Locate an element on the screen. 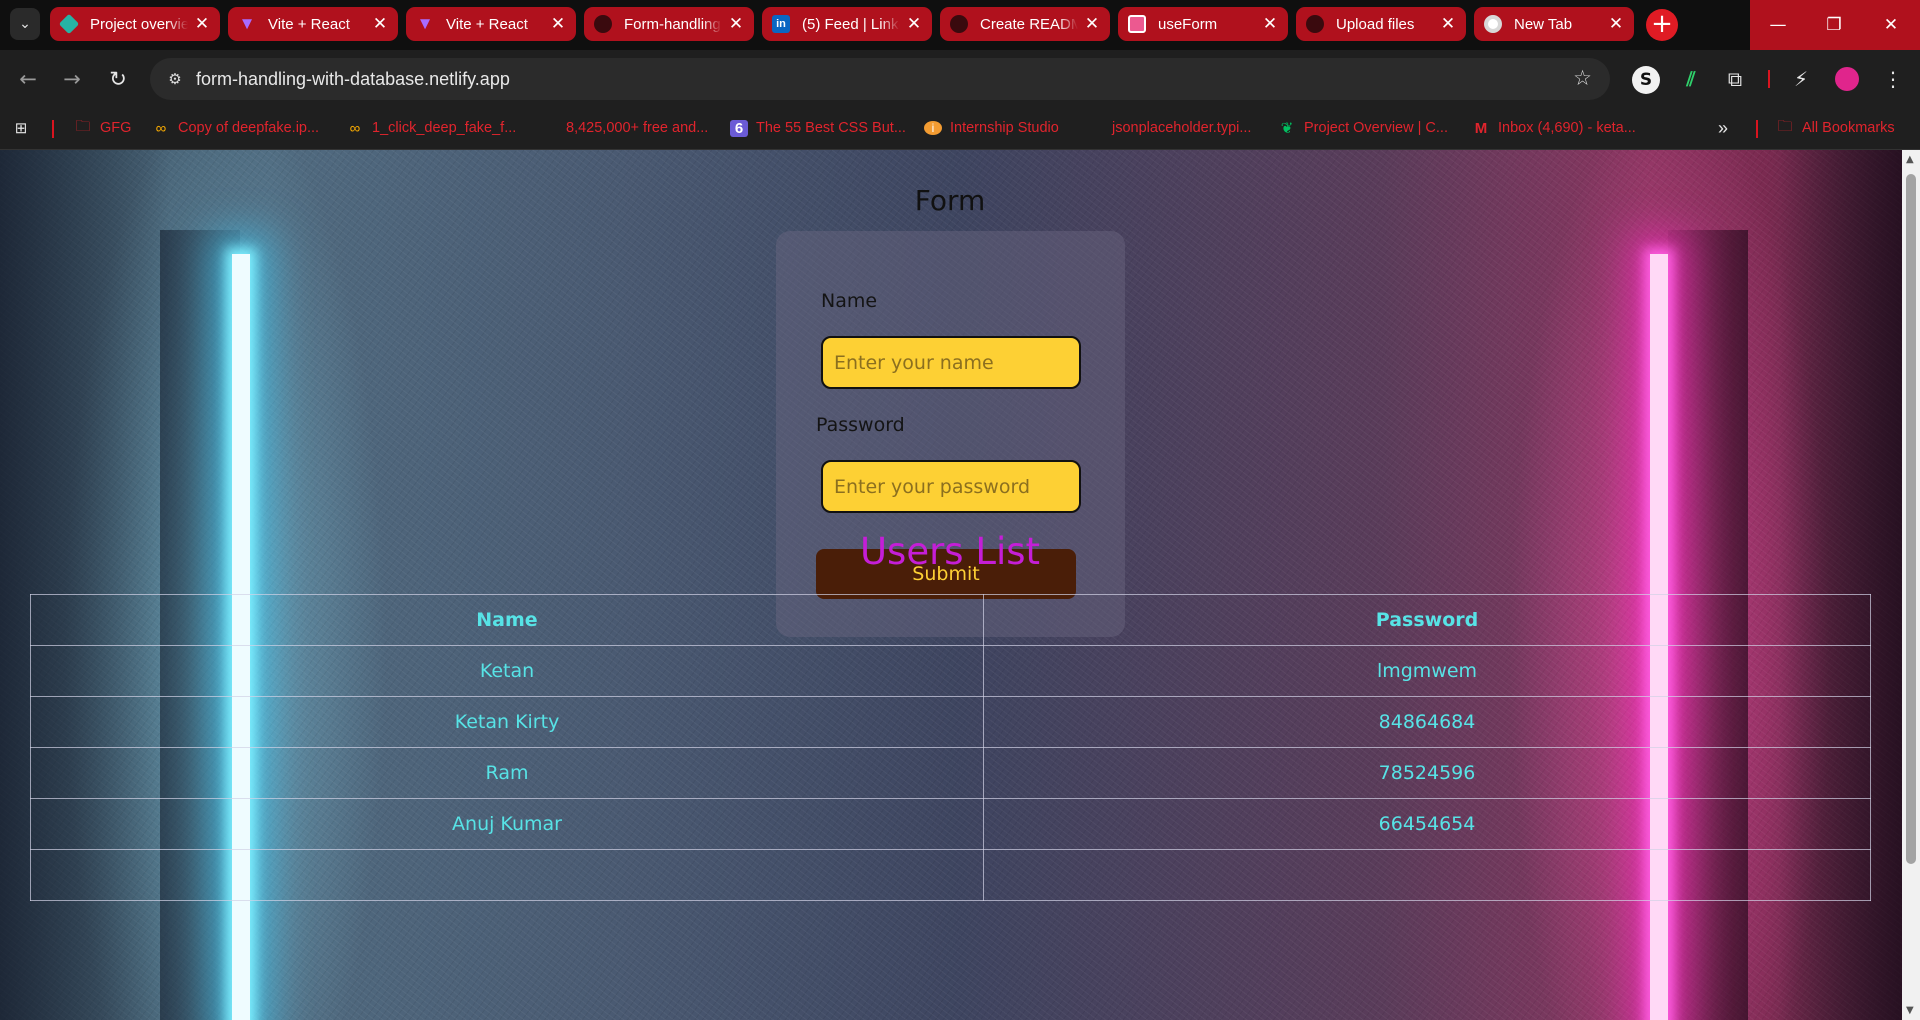 Image resolution: width=1920 pixels, height=1020 pixels. minimize-button: — is located at coordinates (1778, 25).